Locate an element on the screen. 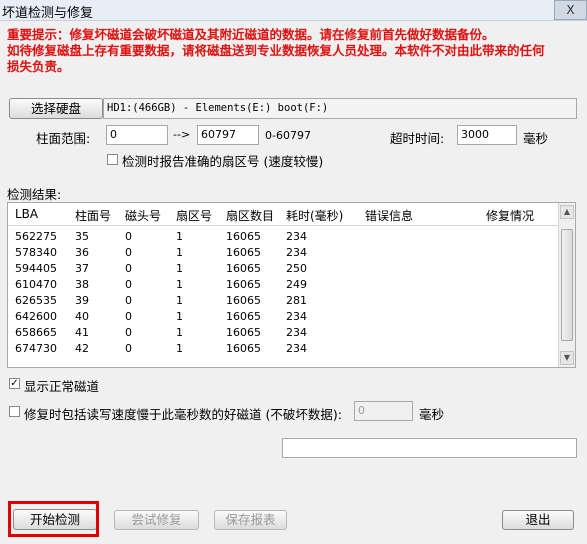  table-cell: 35 is located at coordinates (82, 236).